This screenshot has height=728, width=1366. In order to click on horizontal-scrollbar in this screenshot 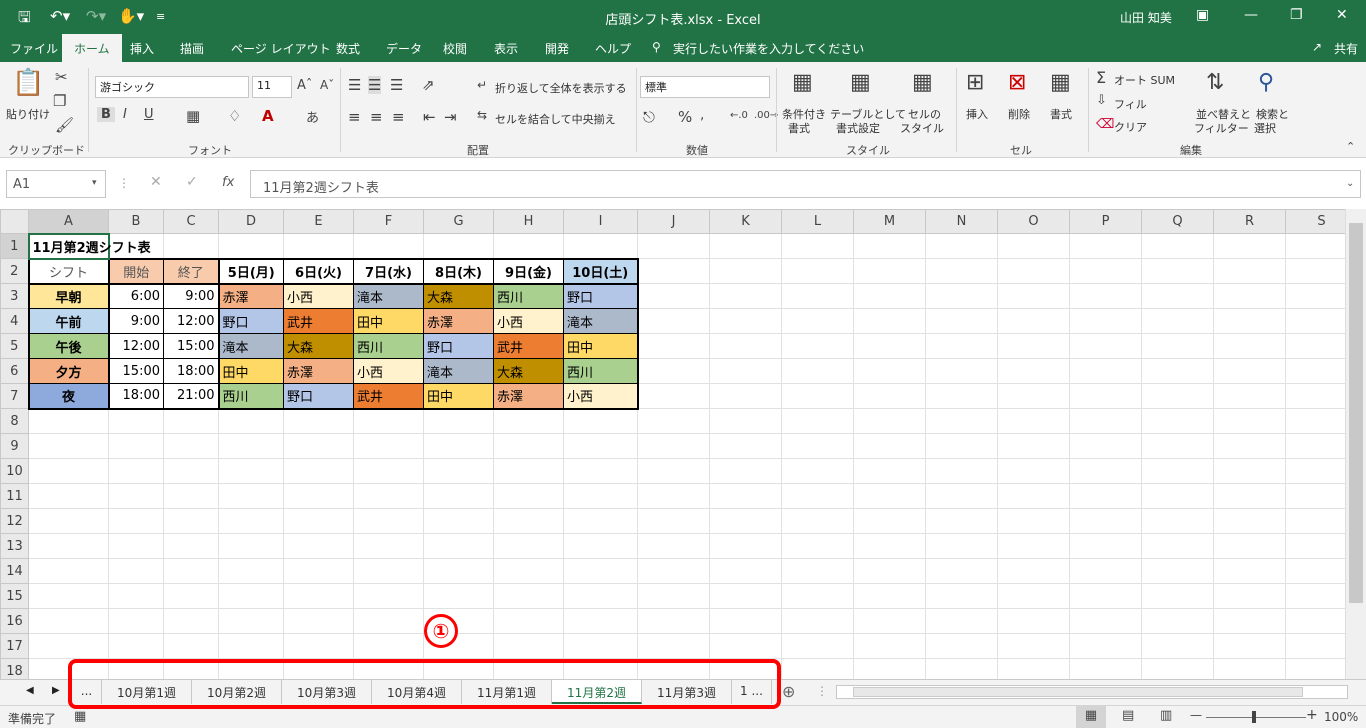, I will do `click(1092, 692)`.